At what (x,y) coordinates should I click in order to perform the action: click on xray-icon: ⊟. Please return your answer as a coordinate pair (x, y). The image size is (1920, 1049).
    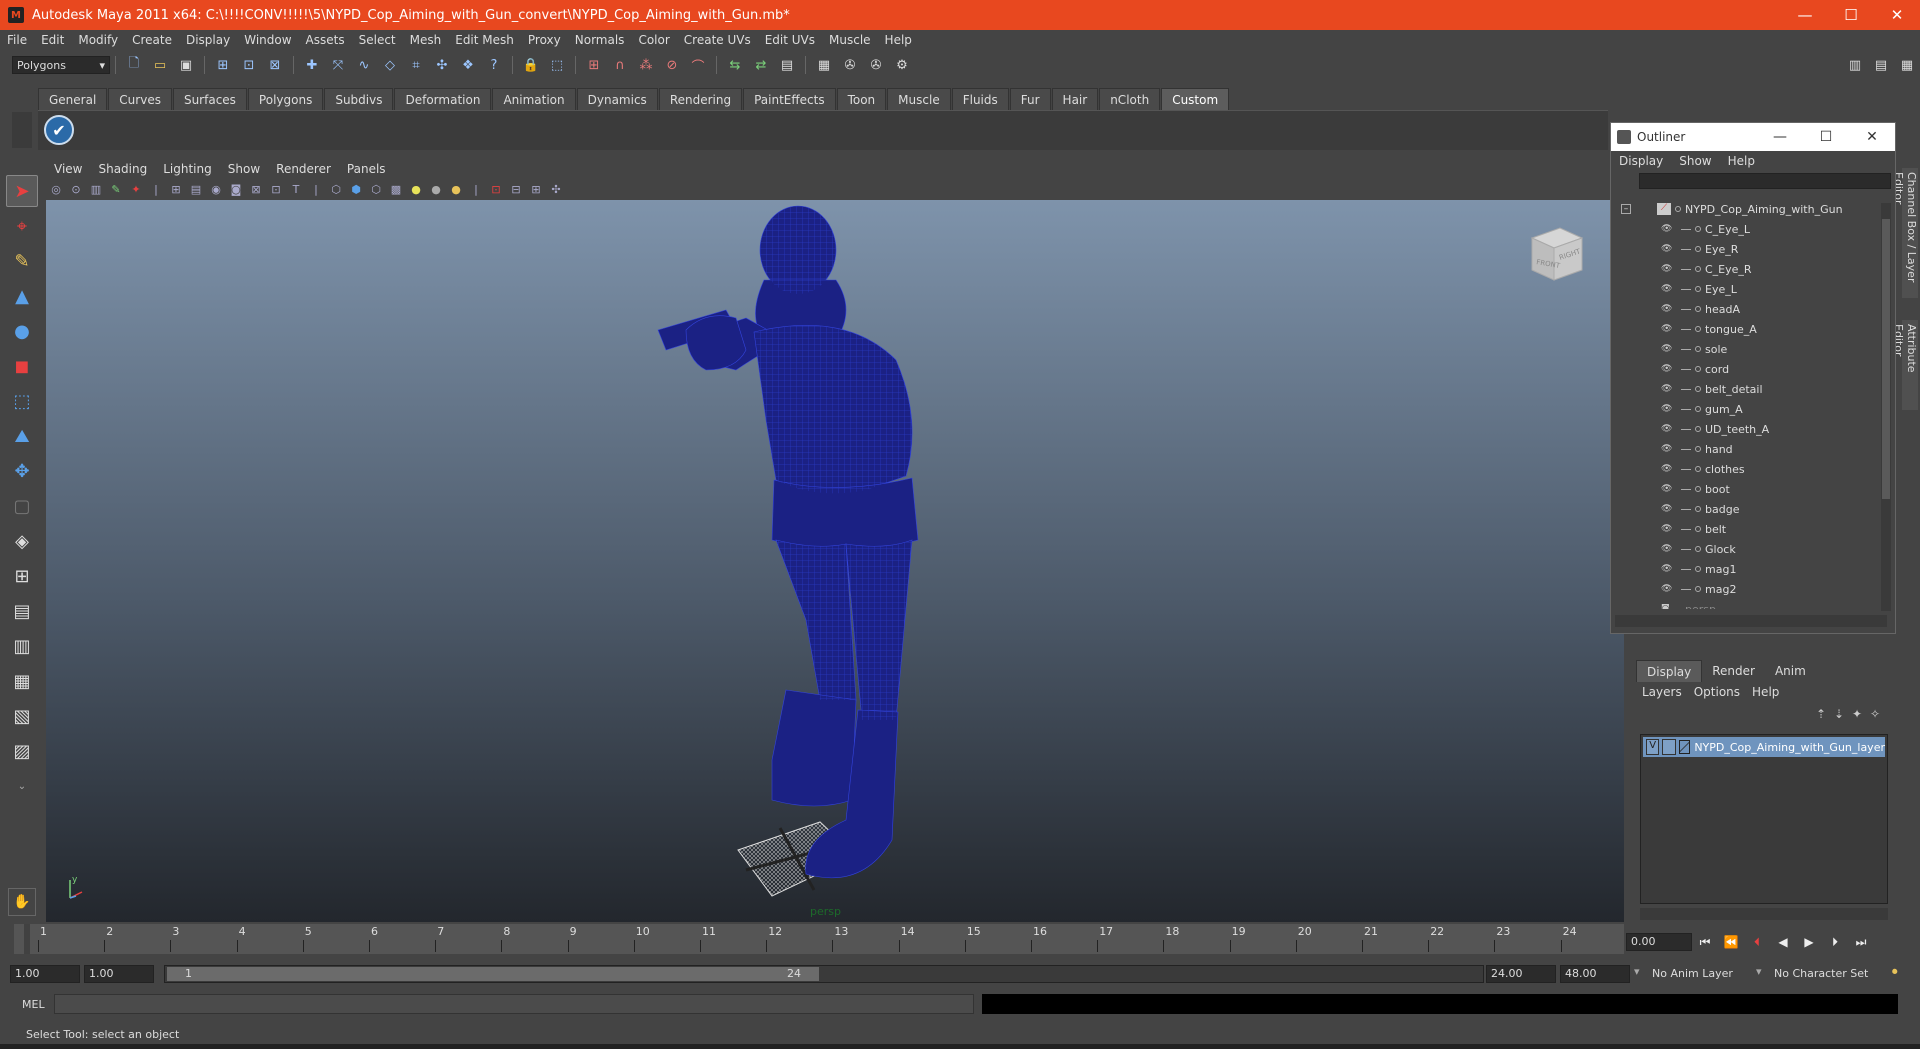
    Looking at the image, I should click on (516, 189).